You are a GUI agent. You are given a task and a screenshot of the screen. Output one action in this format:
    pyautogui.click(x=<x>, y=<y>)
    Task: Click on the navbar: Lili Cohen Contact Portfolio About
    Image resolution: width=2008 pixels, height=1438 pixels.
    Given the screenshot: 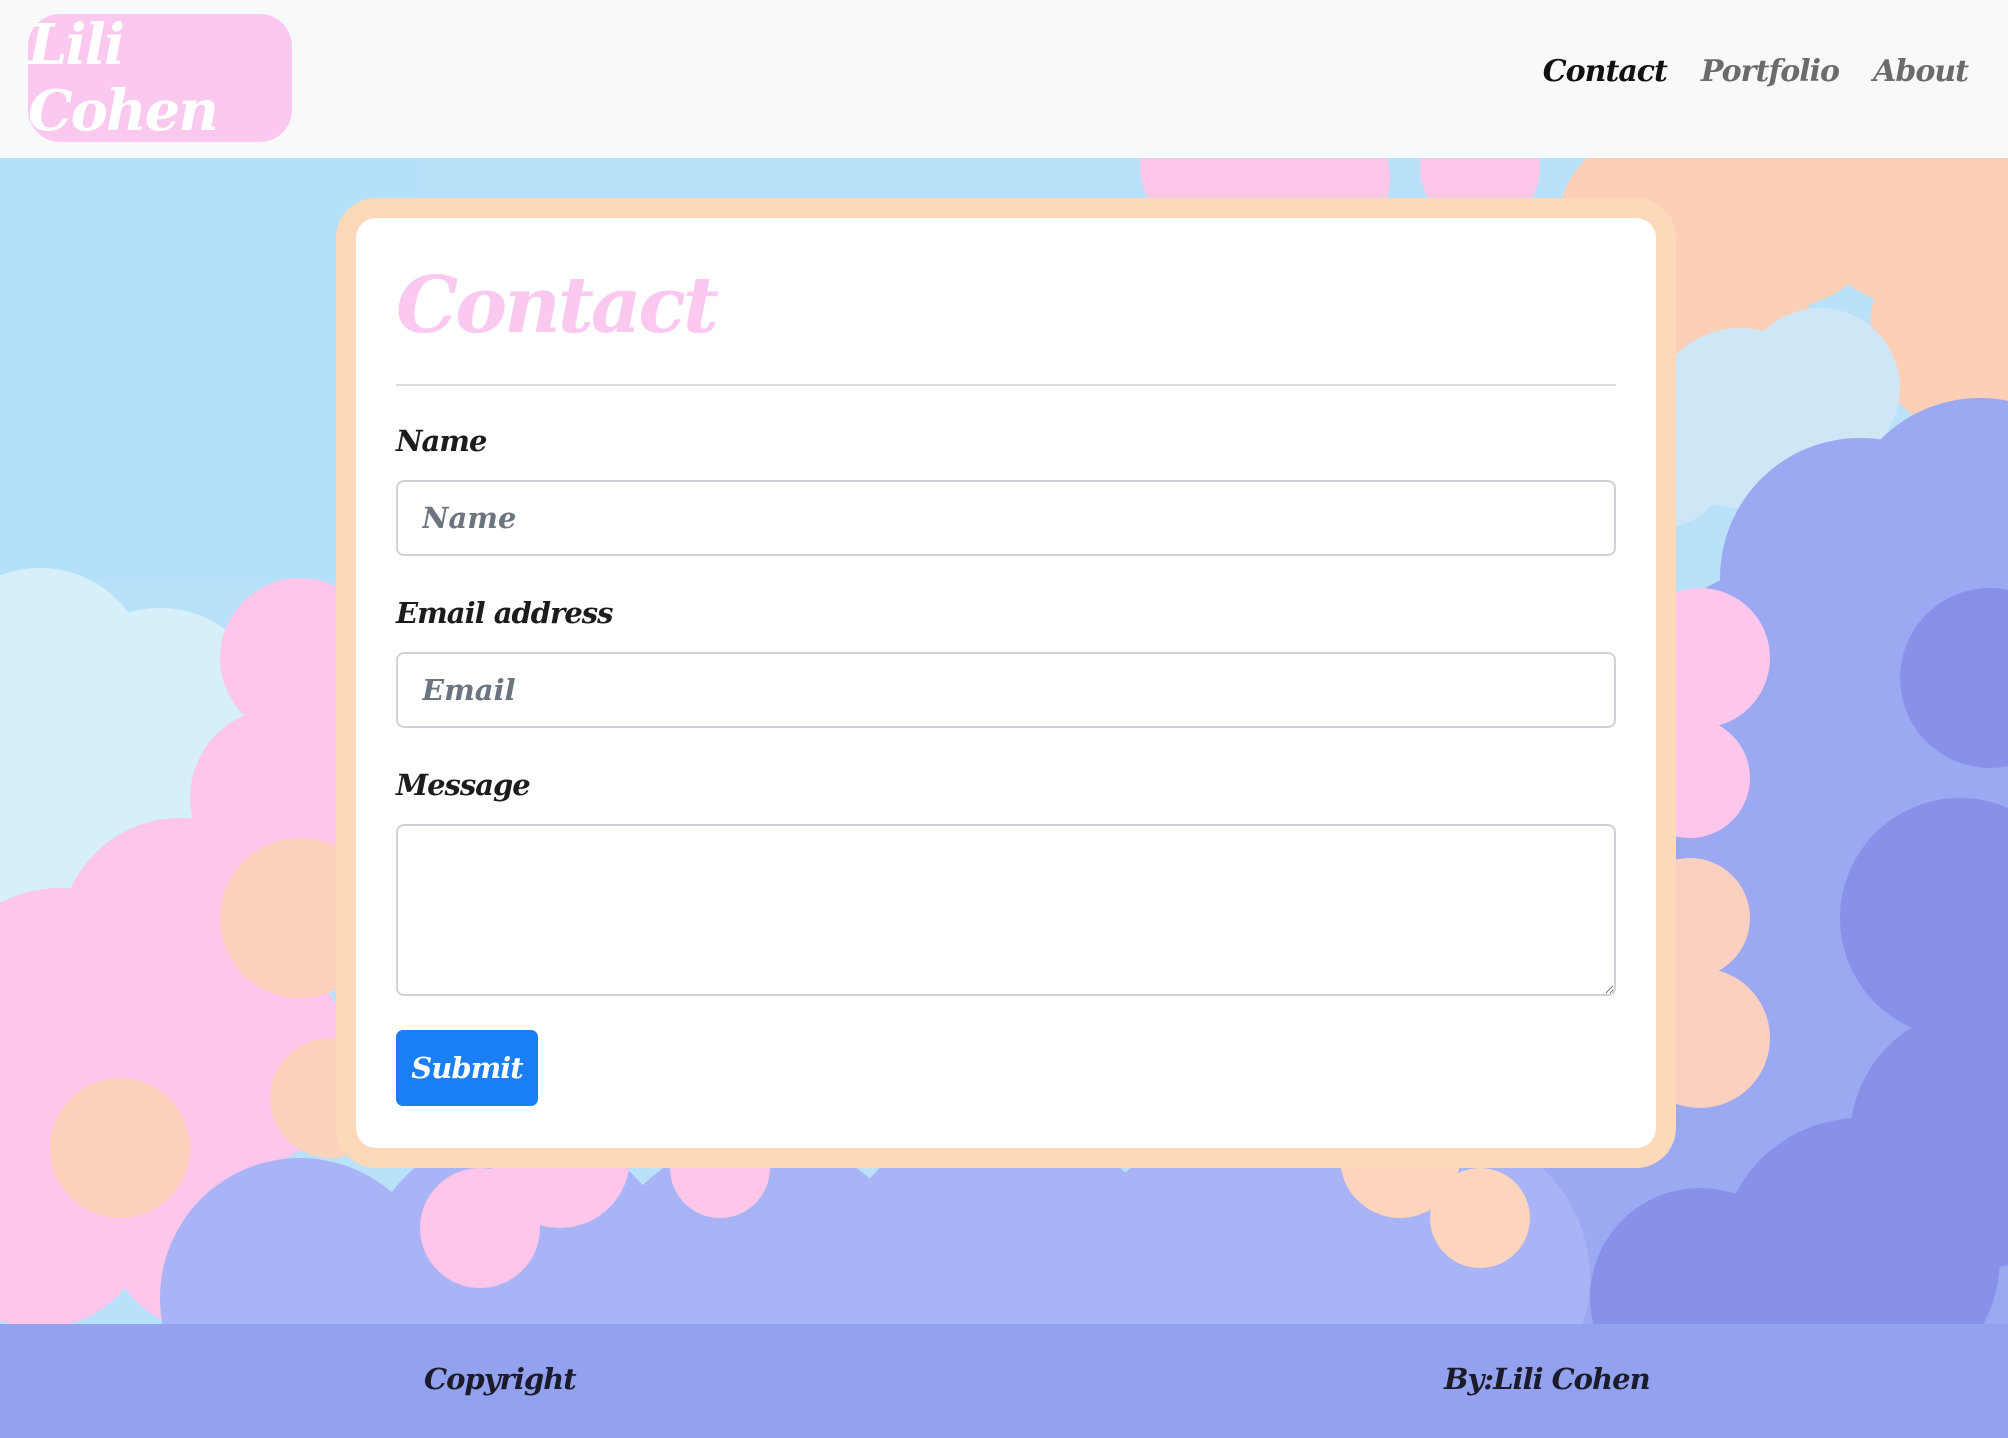 What is the action you would take?
    pyautogui.click(x=1004, y=79)
    